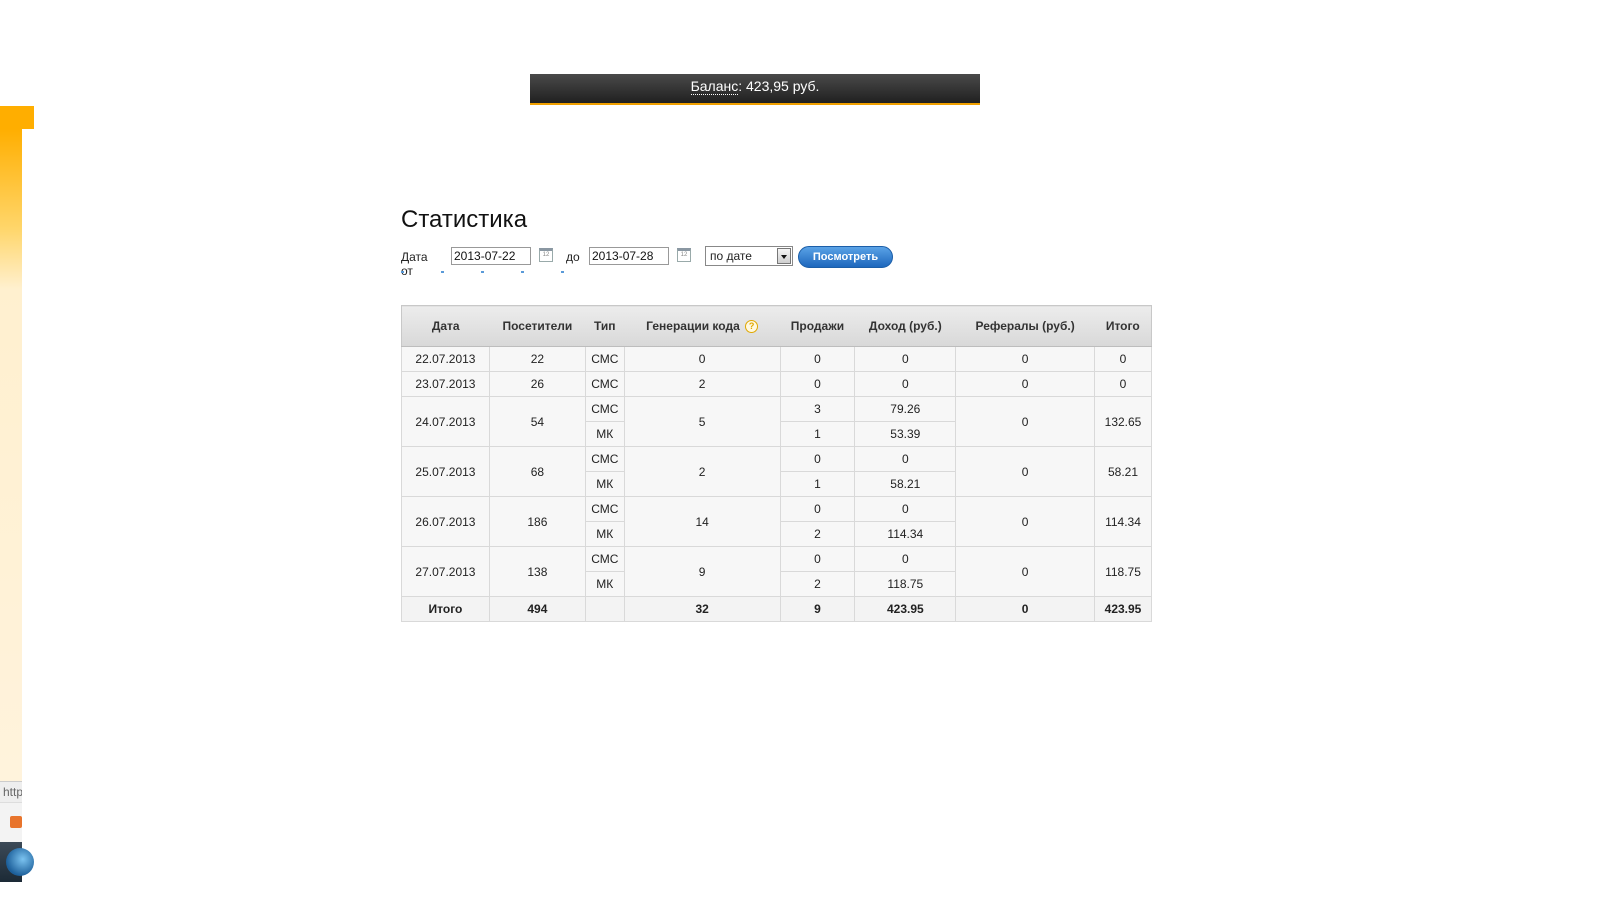 This screenshot has height=900, width=1600. I want to click on start-button, so click(17, 862).